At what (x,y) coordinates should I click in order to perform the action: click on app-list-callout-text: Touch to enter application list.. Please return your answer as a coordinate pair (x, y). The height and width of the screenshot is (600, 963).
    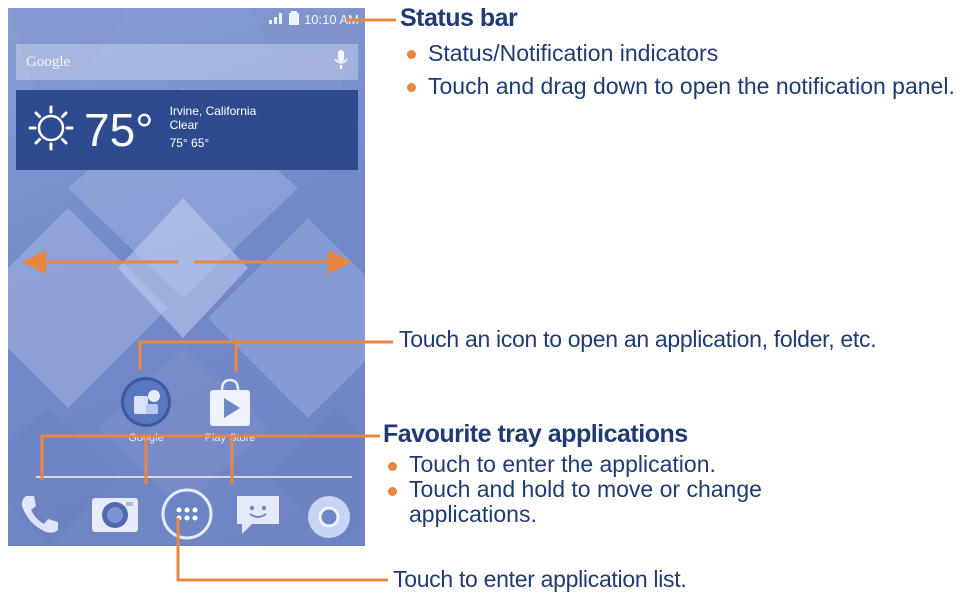
    Looking at the image, I should click on (540, 579).